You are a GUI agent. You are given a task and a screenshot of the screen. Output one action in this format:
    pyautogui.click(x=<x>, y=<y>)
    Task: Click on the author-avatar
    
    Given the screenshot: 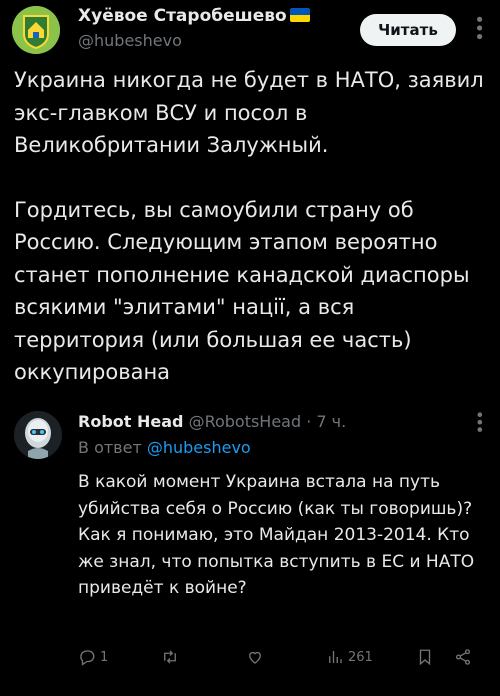 What is the action you would take?
    pyautogui.click(x=36, y=30)
    